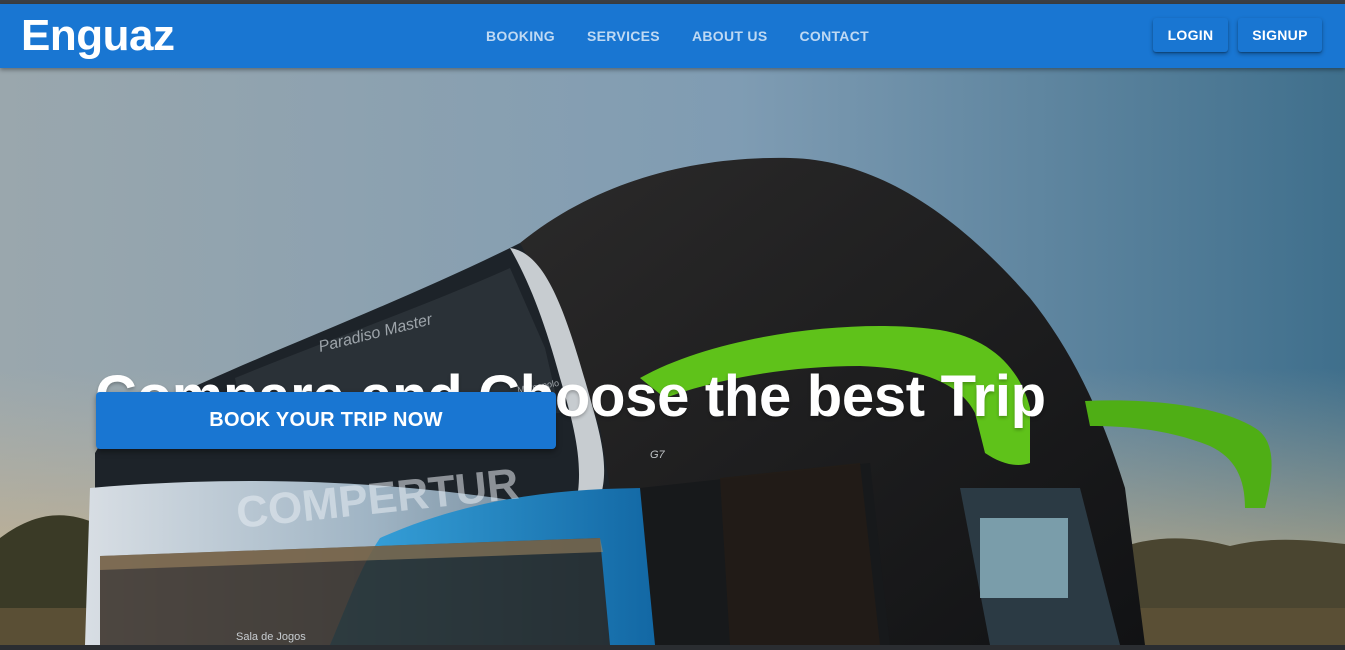  I want to click on brand-logo: Enguaz, so click(98, 36).